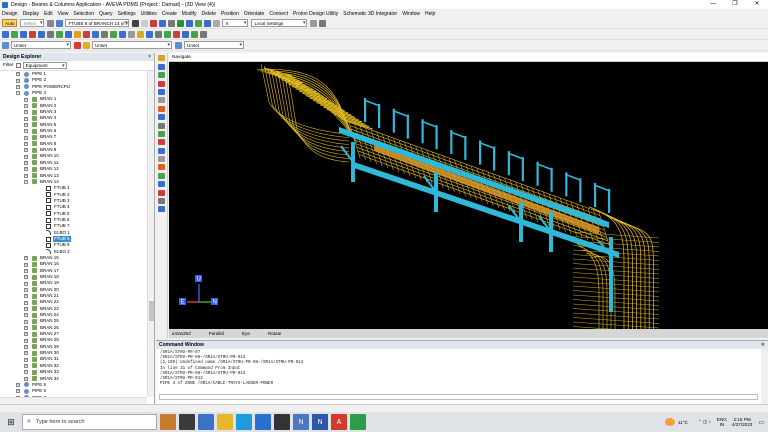 The width and height of the screenshot is (768, 432). What do you see at coordinates (181, 23) in the screenshot?
I see `grid-icon` at bounding box center [181, 23].